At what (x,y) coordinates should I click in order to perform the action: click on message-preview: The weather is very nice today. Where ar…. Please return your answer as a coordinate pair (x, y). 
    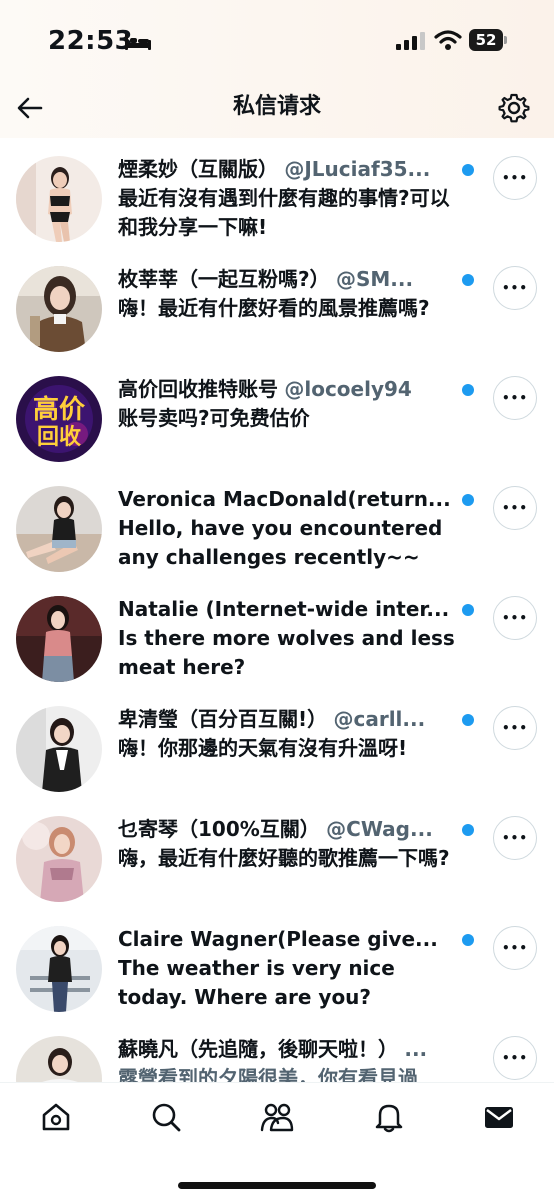
    Looking at the image, I should click on (256, 982).